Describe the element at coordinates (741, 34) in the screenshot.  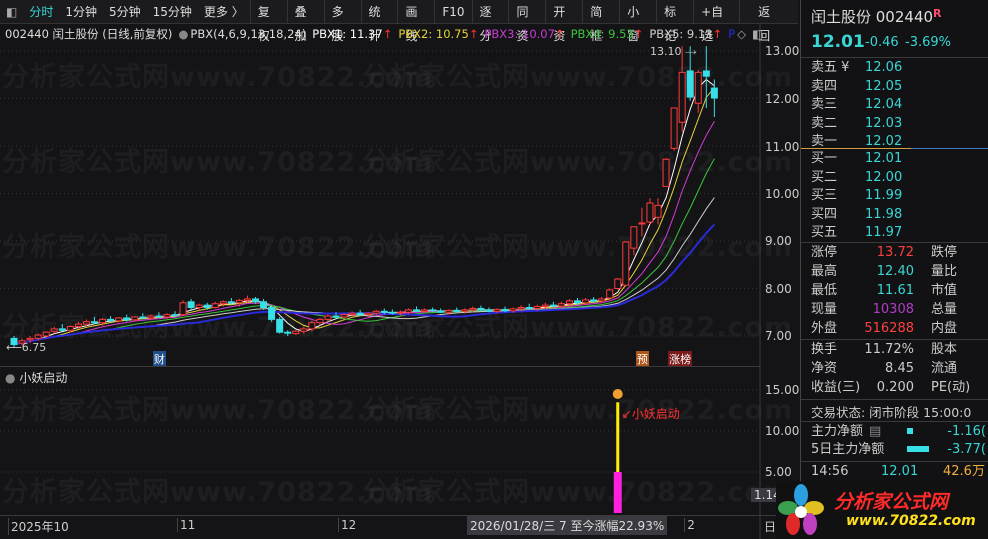
I see `diamond-icon: ◇` at that location.